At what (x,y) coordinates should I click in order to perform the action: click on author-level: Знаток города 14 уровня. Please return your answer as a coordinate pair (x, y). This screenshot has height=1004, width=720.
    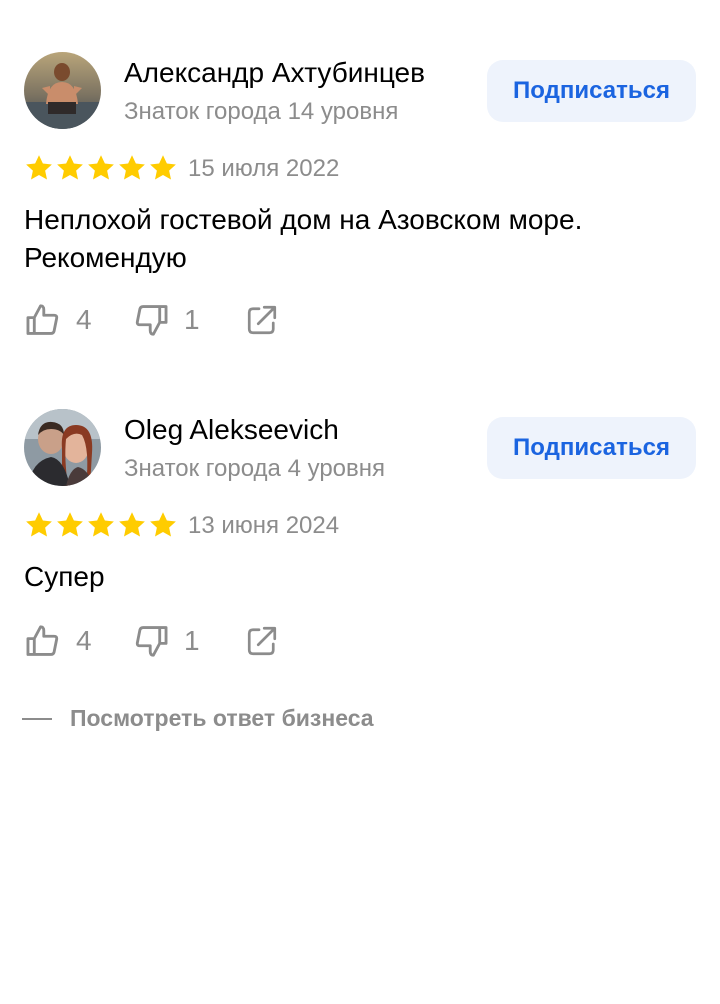
    Looking at the image, I should click on (261, 111).